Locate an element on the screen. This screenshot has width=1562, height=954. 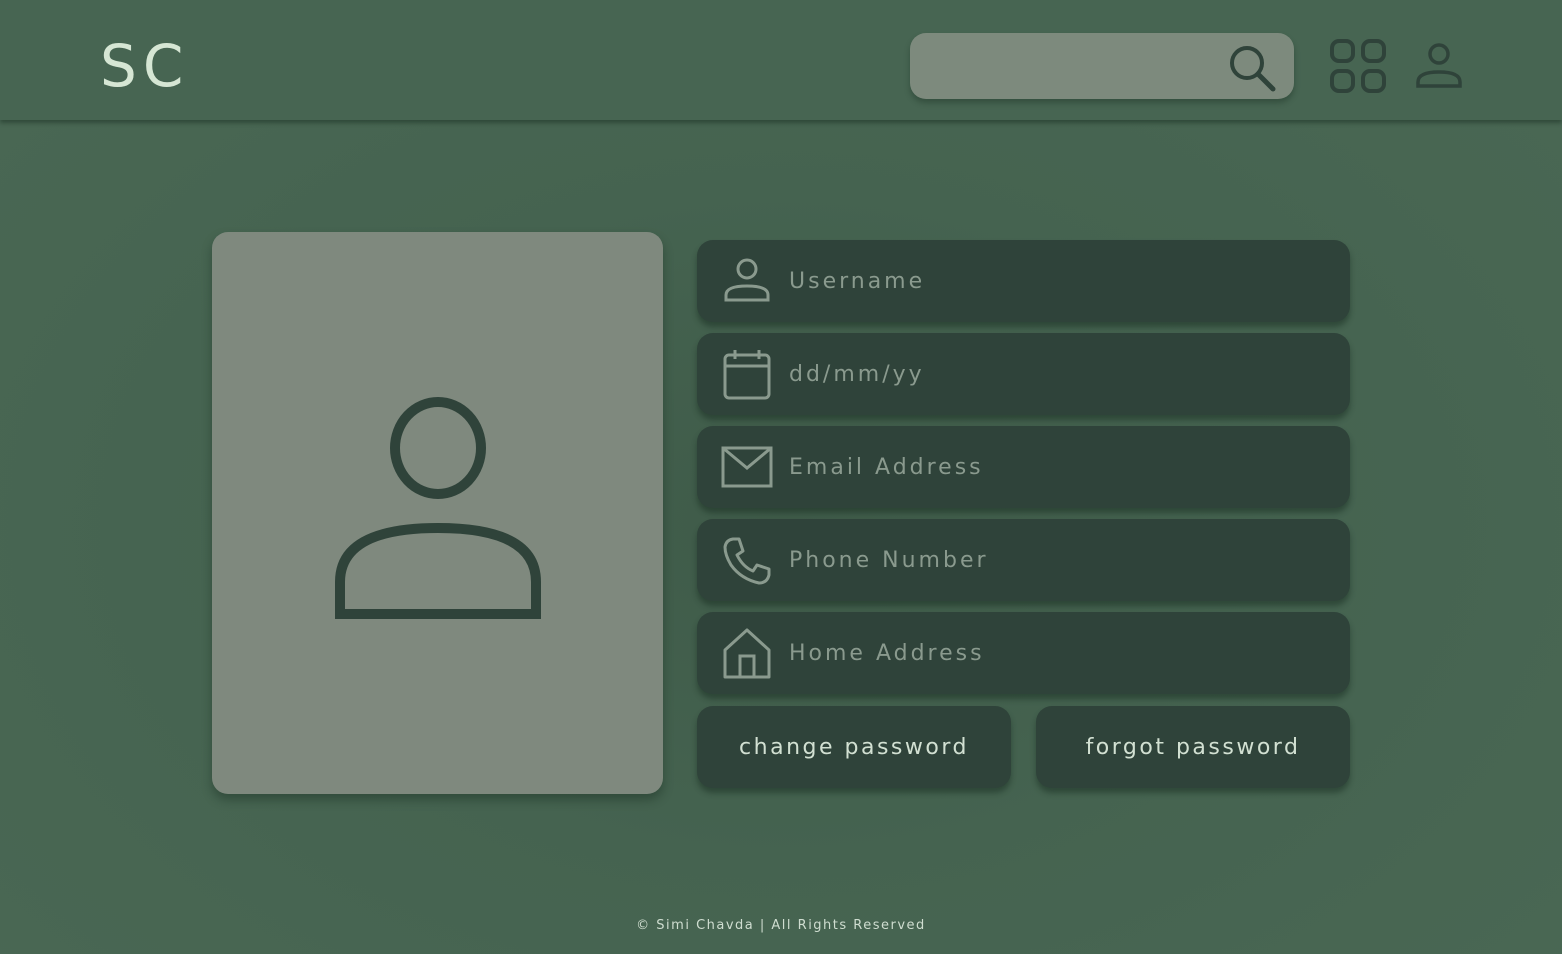
header-bar: SC is located at coordinates (781, 60).